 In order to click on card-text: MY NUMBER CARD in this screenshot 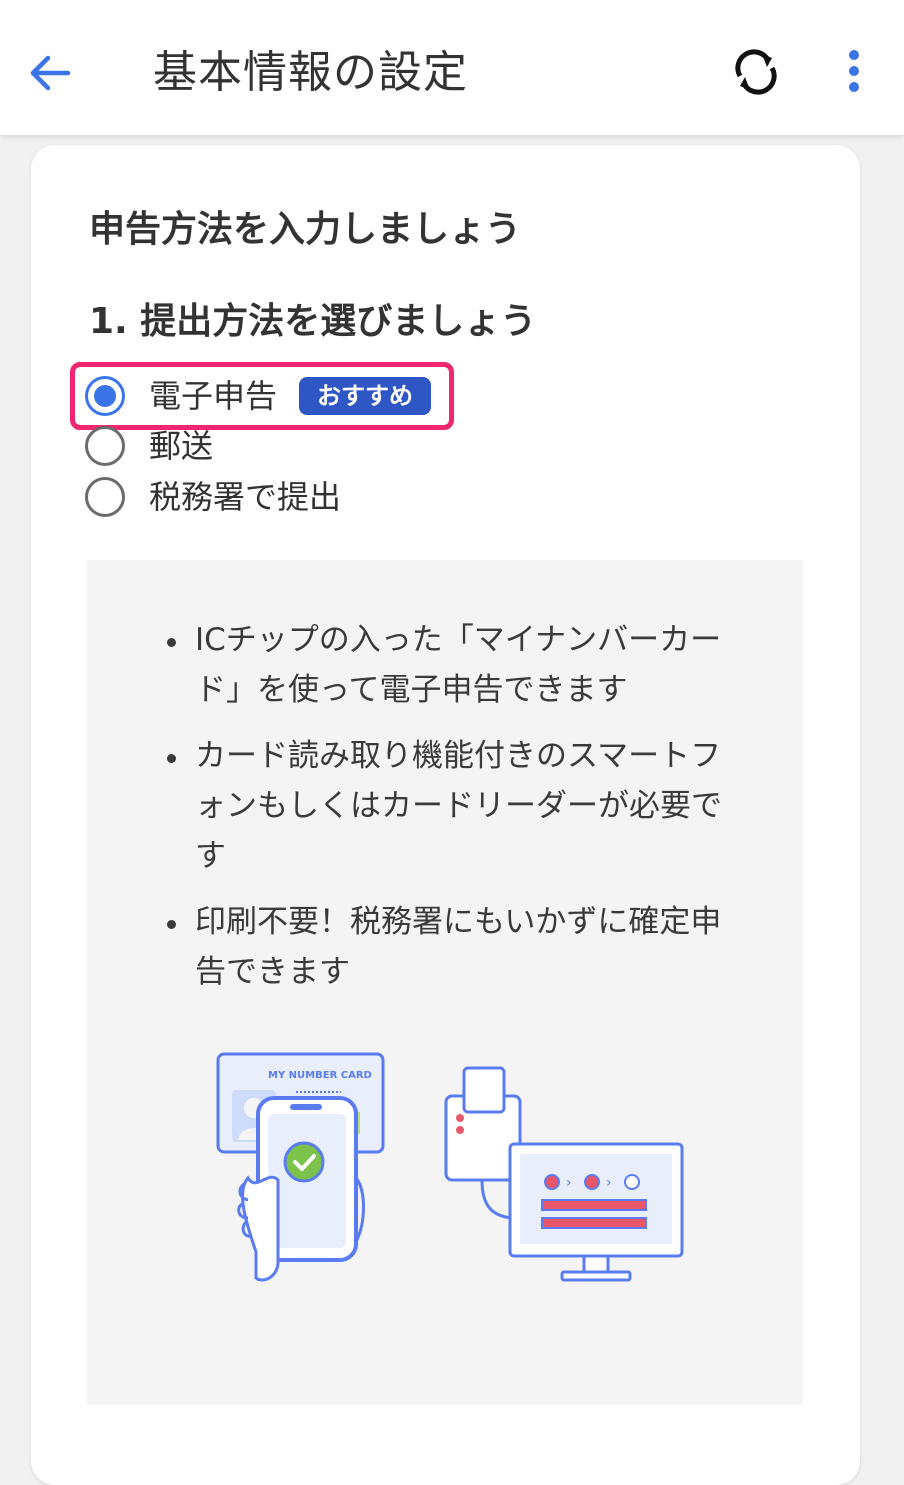, I will do `click(320, 1075)`.